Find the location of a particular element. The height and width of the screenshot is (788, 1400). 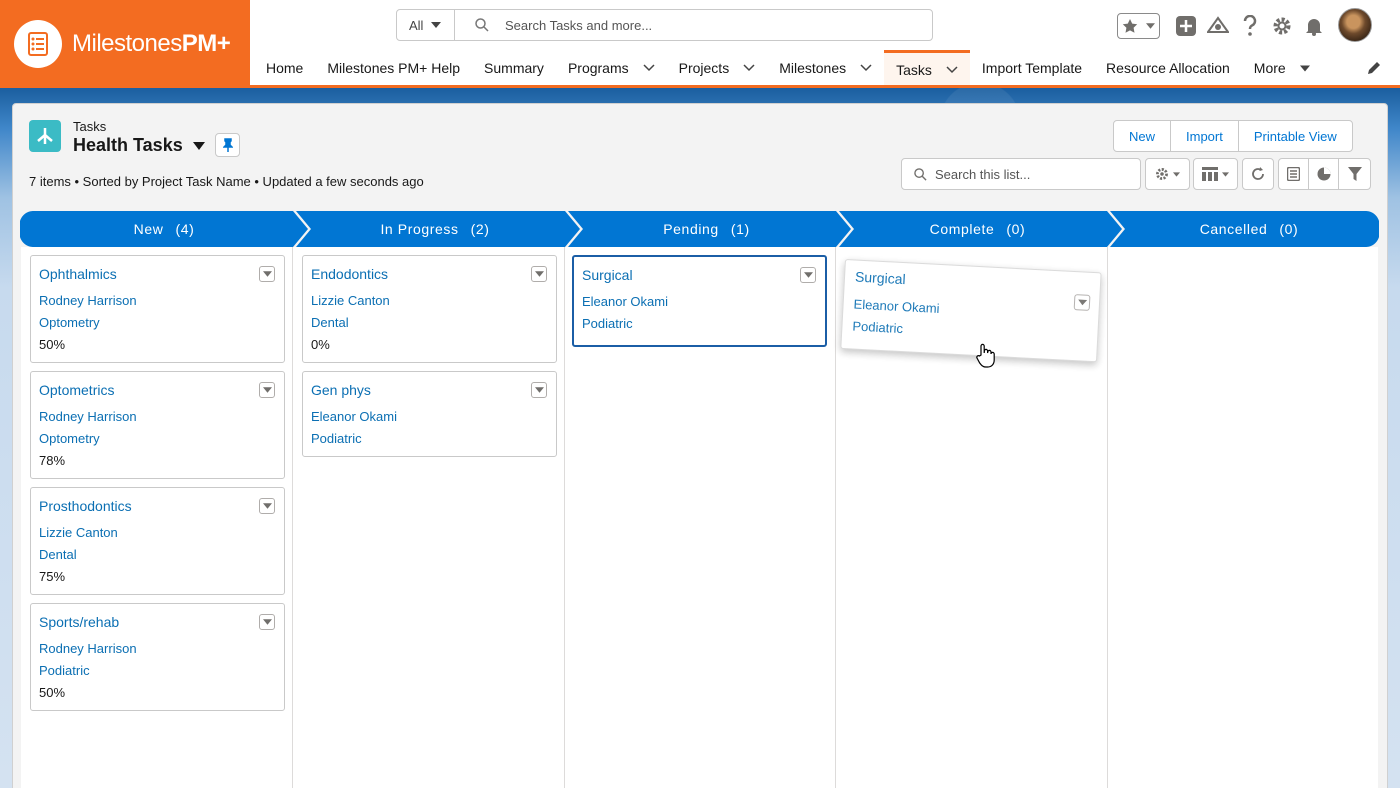

dragging-card: Surgical Eleanor Okami Podiatric is located at coordinates (971, 311).